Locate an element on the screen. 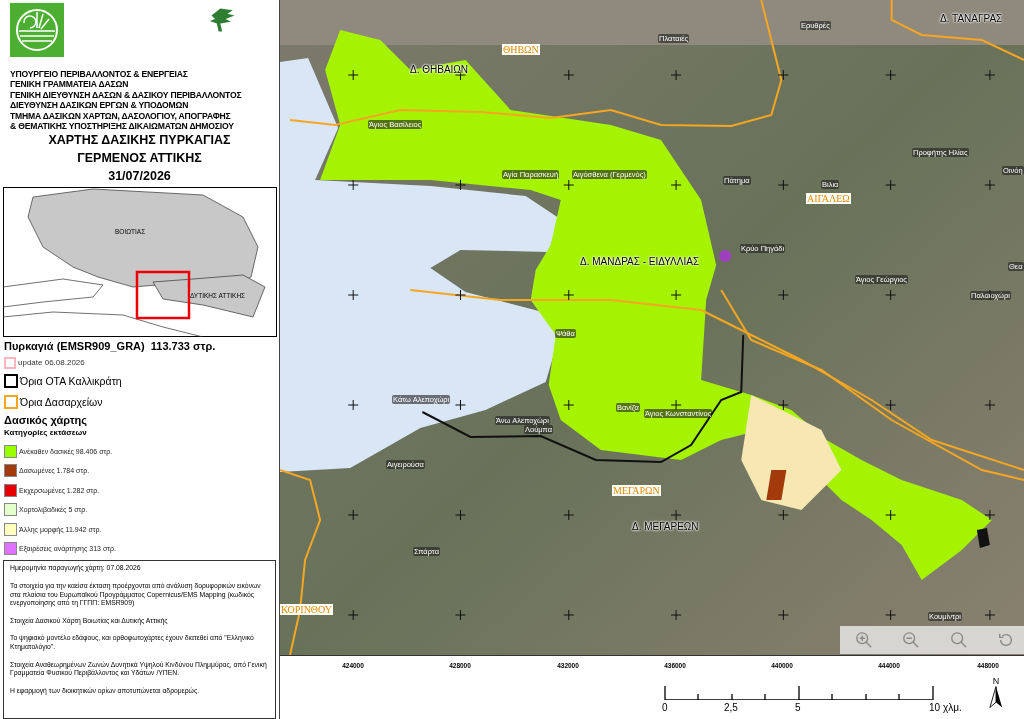 The width and height of the screenshot is (1024, 719). agency-line: ΤΜΗΜΑ ΔΑΣΙΚΩΝ ΧΑΡΤΩΝ, ΔΑΣΟΛΟΓΙΟΥ, ΑΠΟΓΡΑΦΗΣ is located at coordinates (121, 116).